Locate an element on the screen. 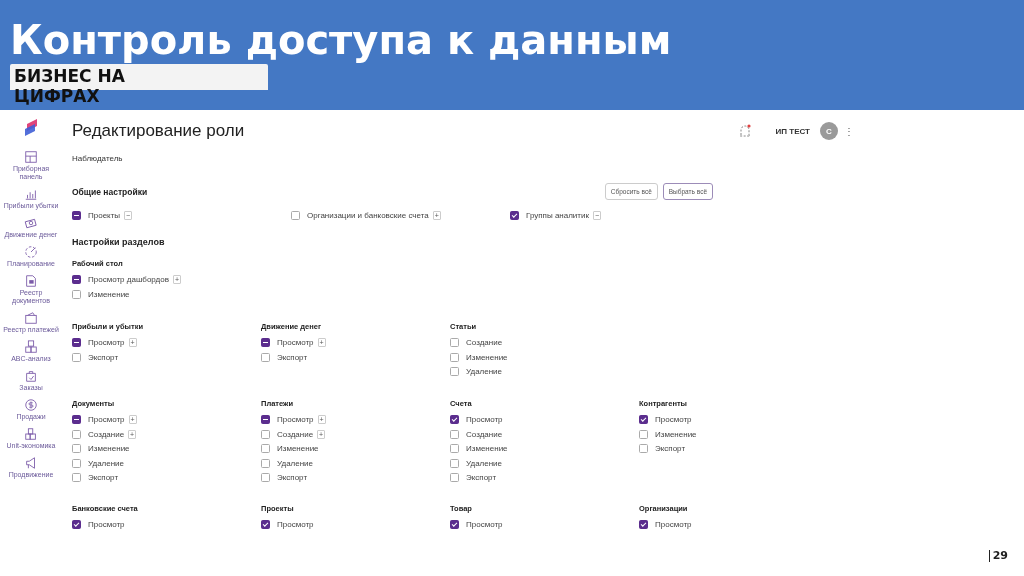 This screenshot has width=1024, height=576. page-title: Редактирование роли is located at coordinates (158, 131).